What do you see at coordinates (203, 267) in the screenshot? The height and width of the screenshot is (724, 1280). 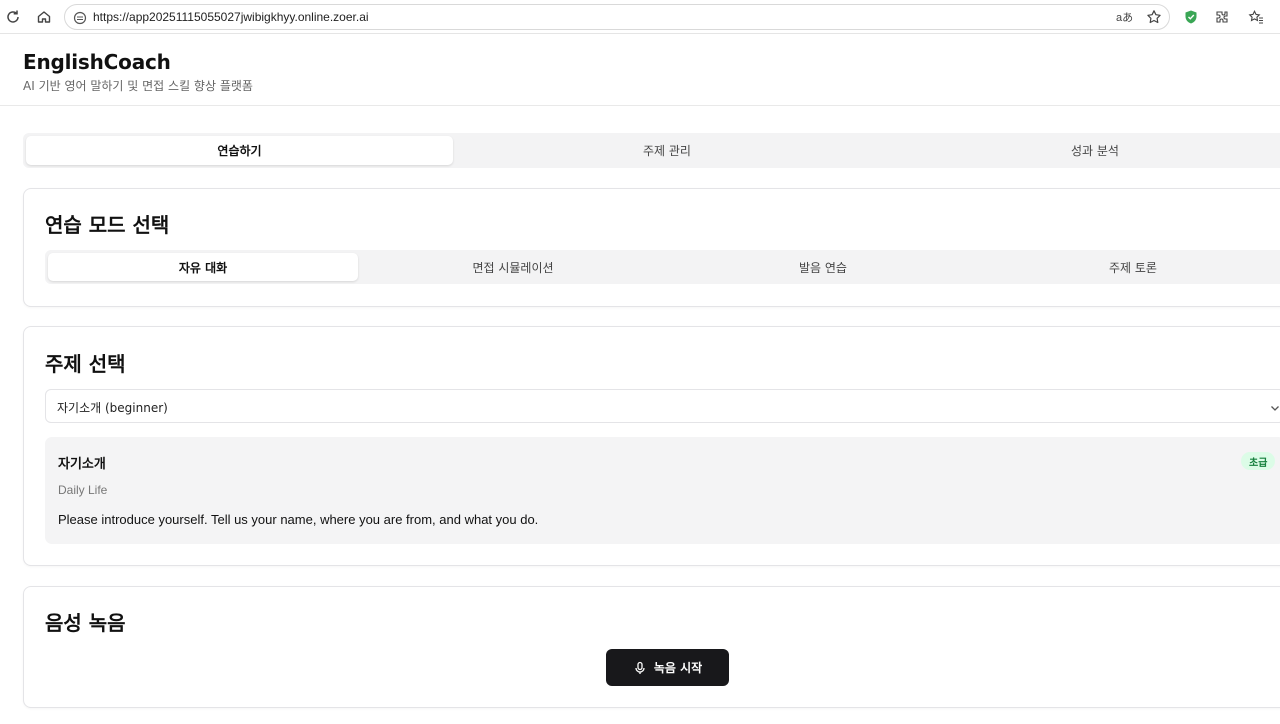 I see `tab-free-conversation: 자유 대화` at bounding box center [203, 267].